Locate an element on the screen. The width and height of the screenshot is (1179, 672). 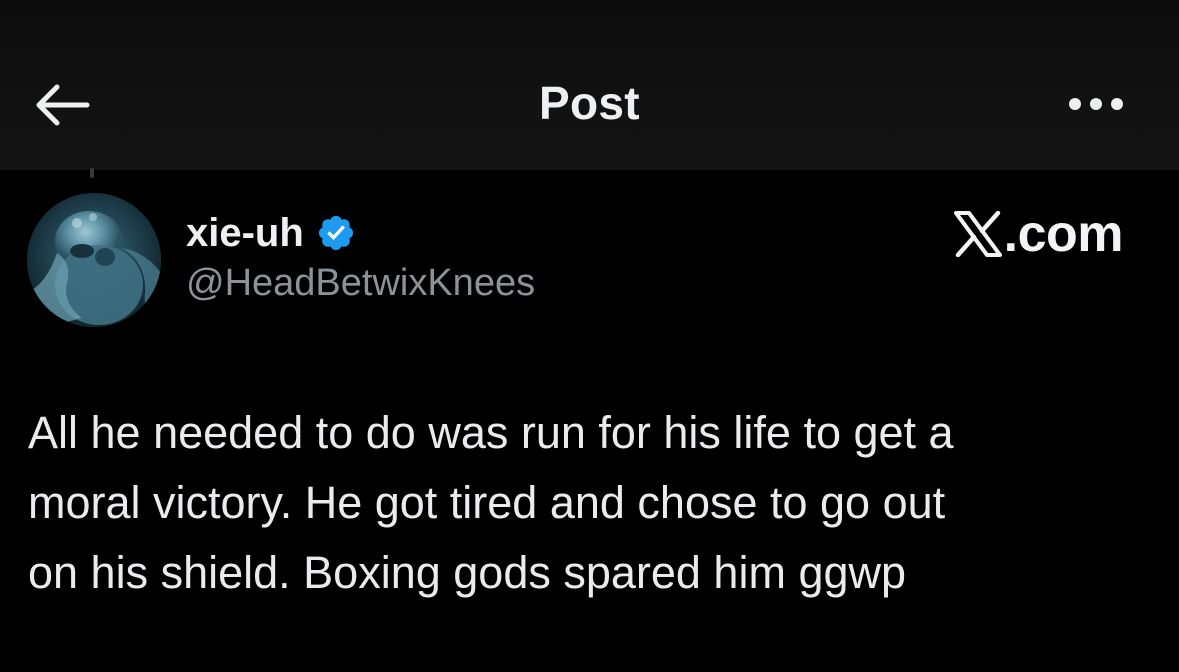
thread-connector is located at coordinates (92, 173).